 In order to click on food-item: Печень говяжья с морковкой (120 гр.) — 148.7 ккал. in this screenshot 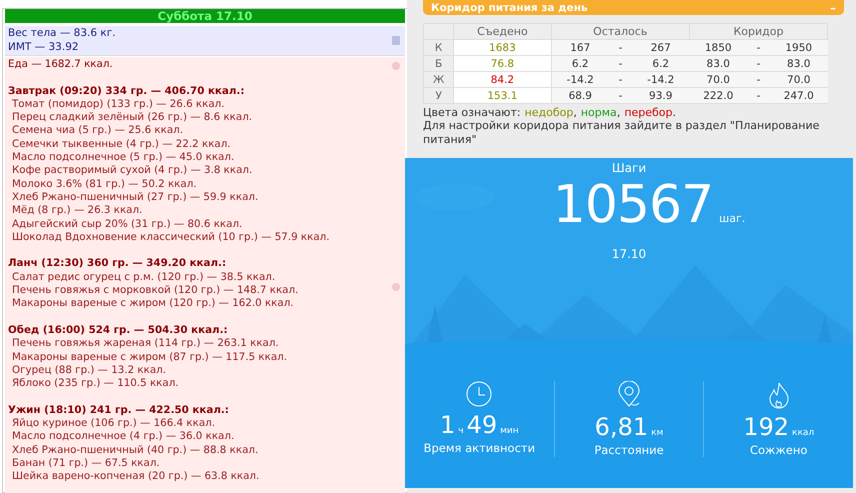, I will do `click(154, 291)`.